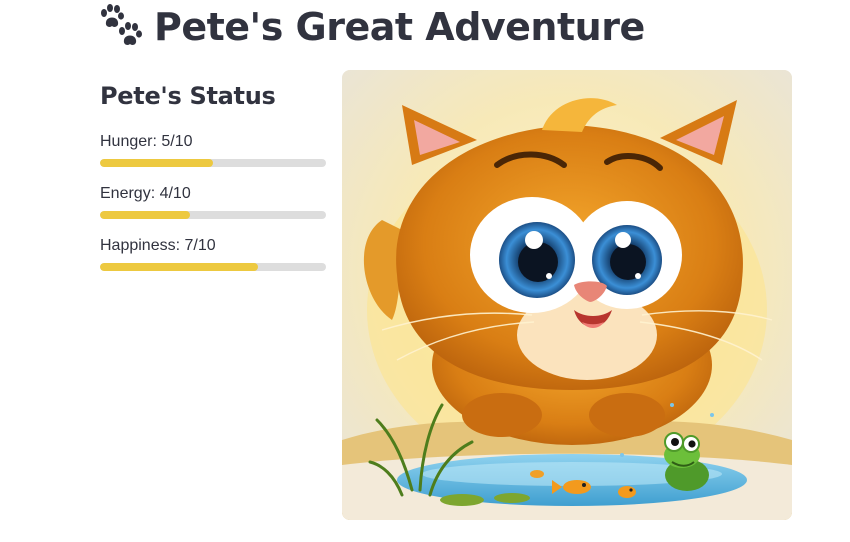 This screenshot has height=542, width=850. I want to click on page-title: Pete's Great Adventure, so click(399, 27).